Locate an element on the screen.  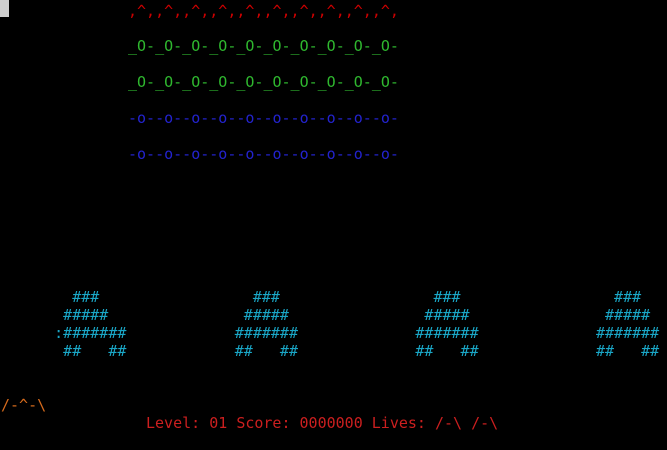
terminal-cursor is located at coordinates (4, 8).